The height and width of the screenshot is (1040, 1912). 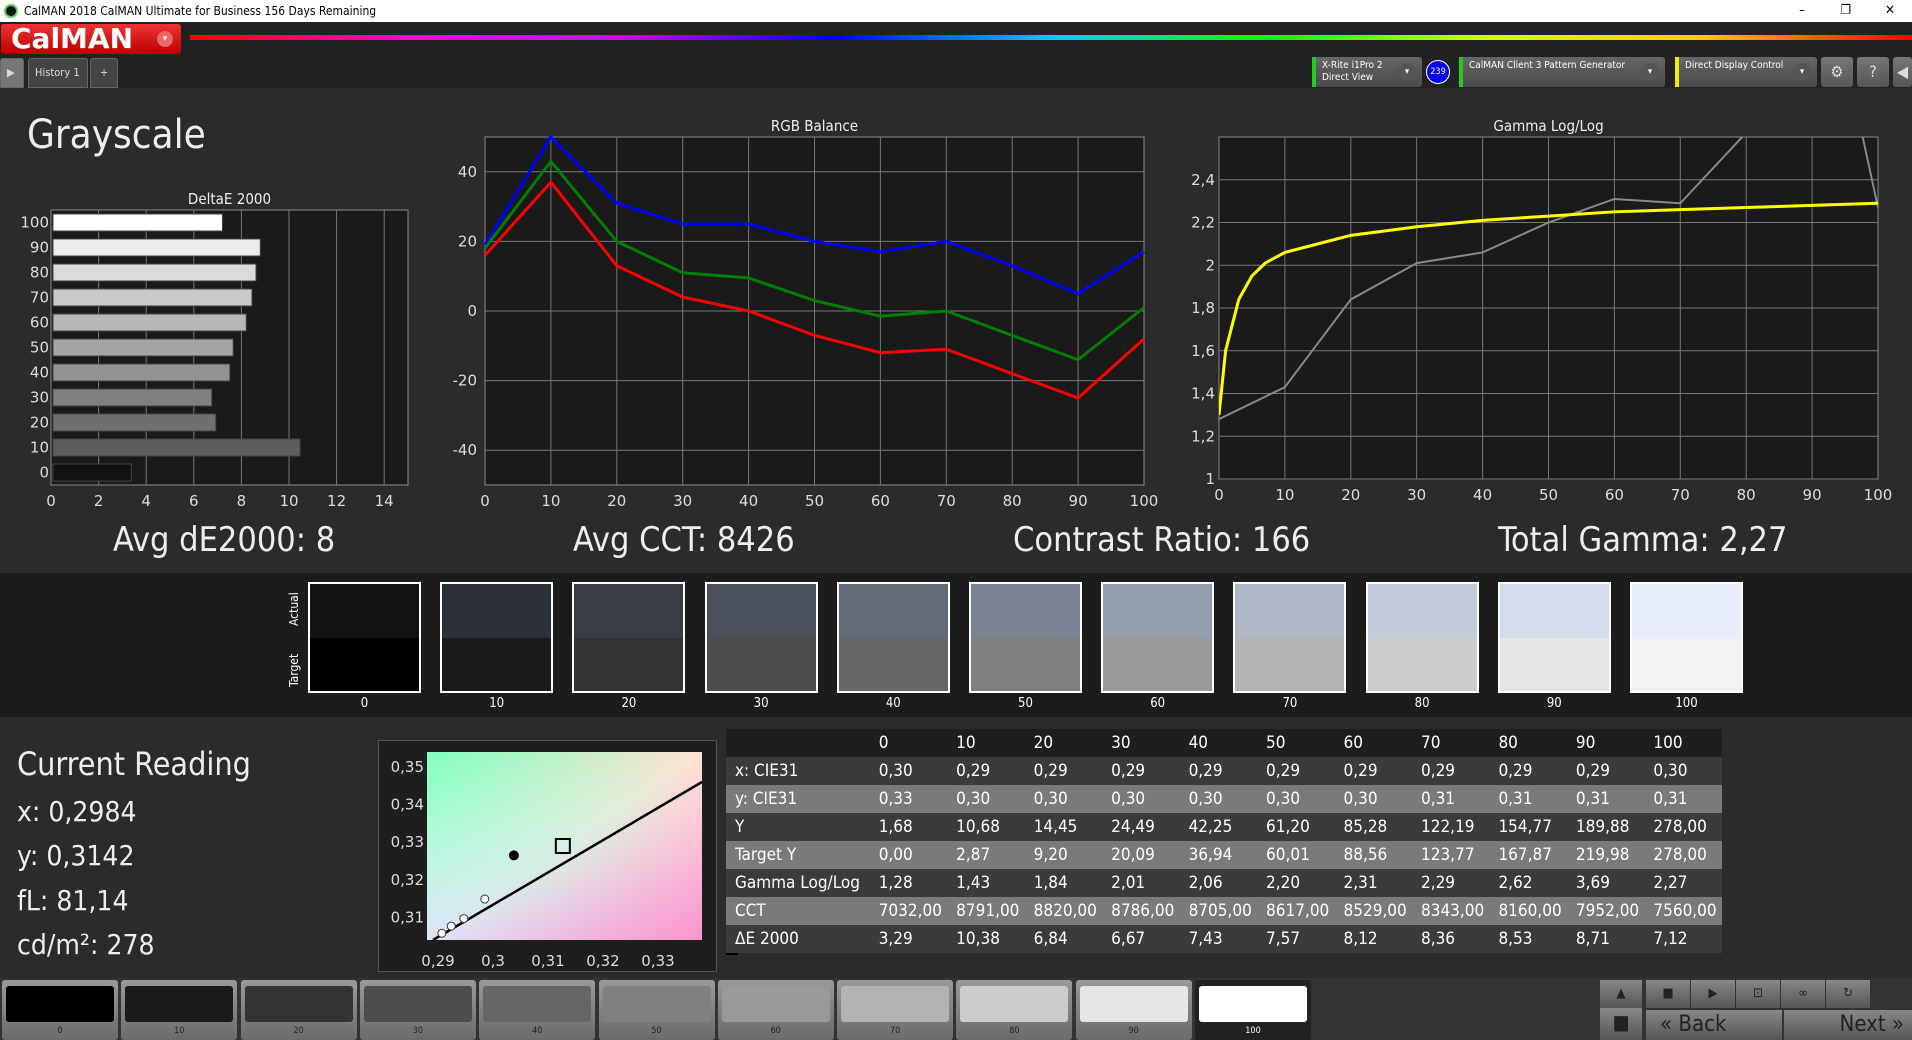 I want to click on table-cell: 1,43, so click(x=973, y=883).